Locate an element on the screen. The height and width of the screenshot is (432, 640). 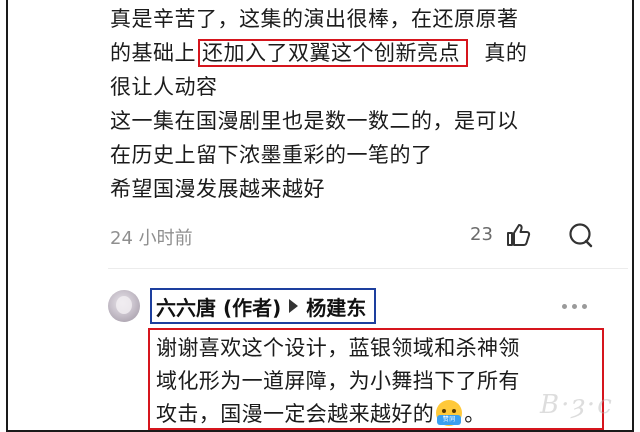
reply-line: 域化形为一道屏障，为小舞挡下了所有 is located at coordinates (338, 381).